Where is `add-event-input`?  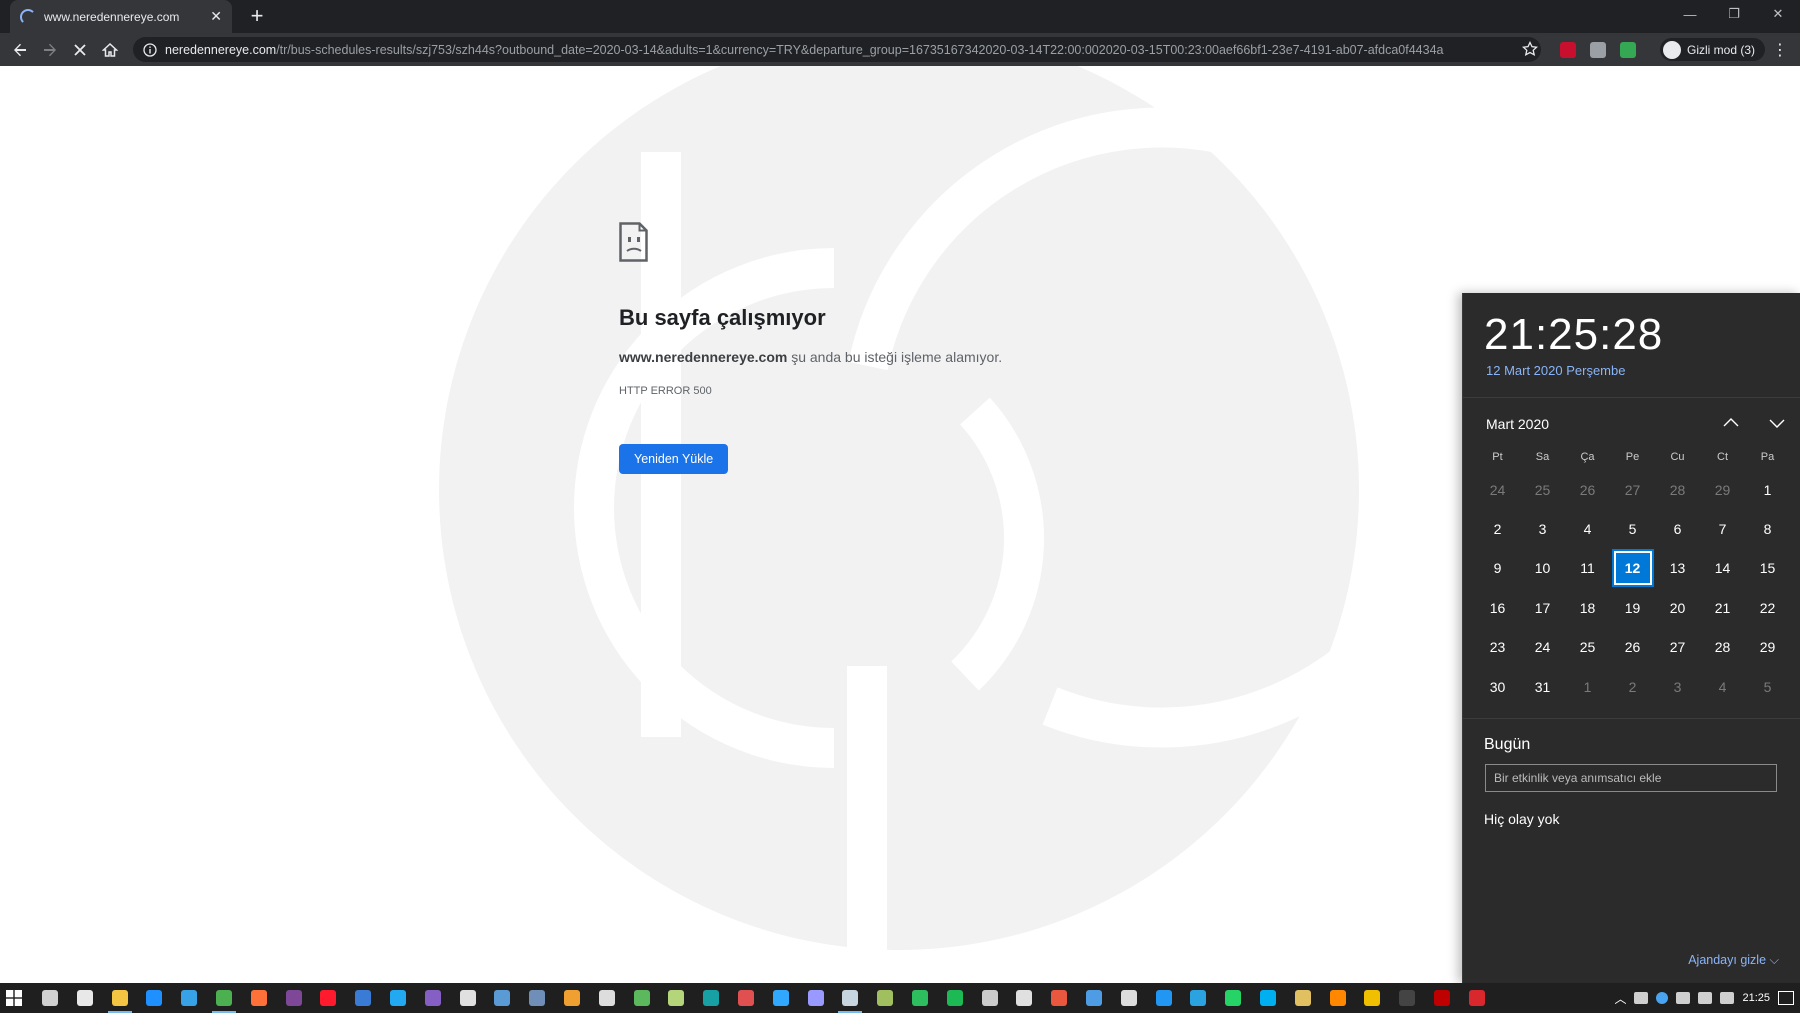
add-event-input is located at coordinates (1631, 778).